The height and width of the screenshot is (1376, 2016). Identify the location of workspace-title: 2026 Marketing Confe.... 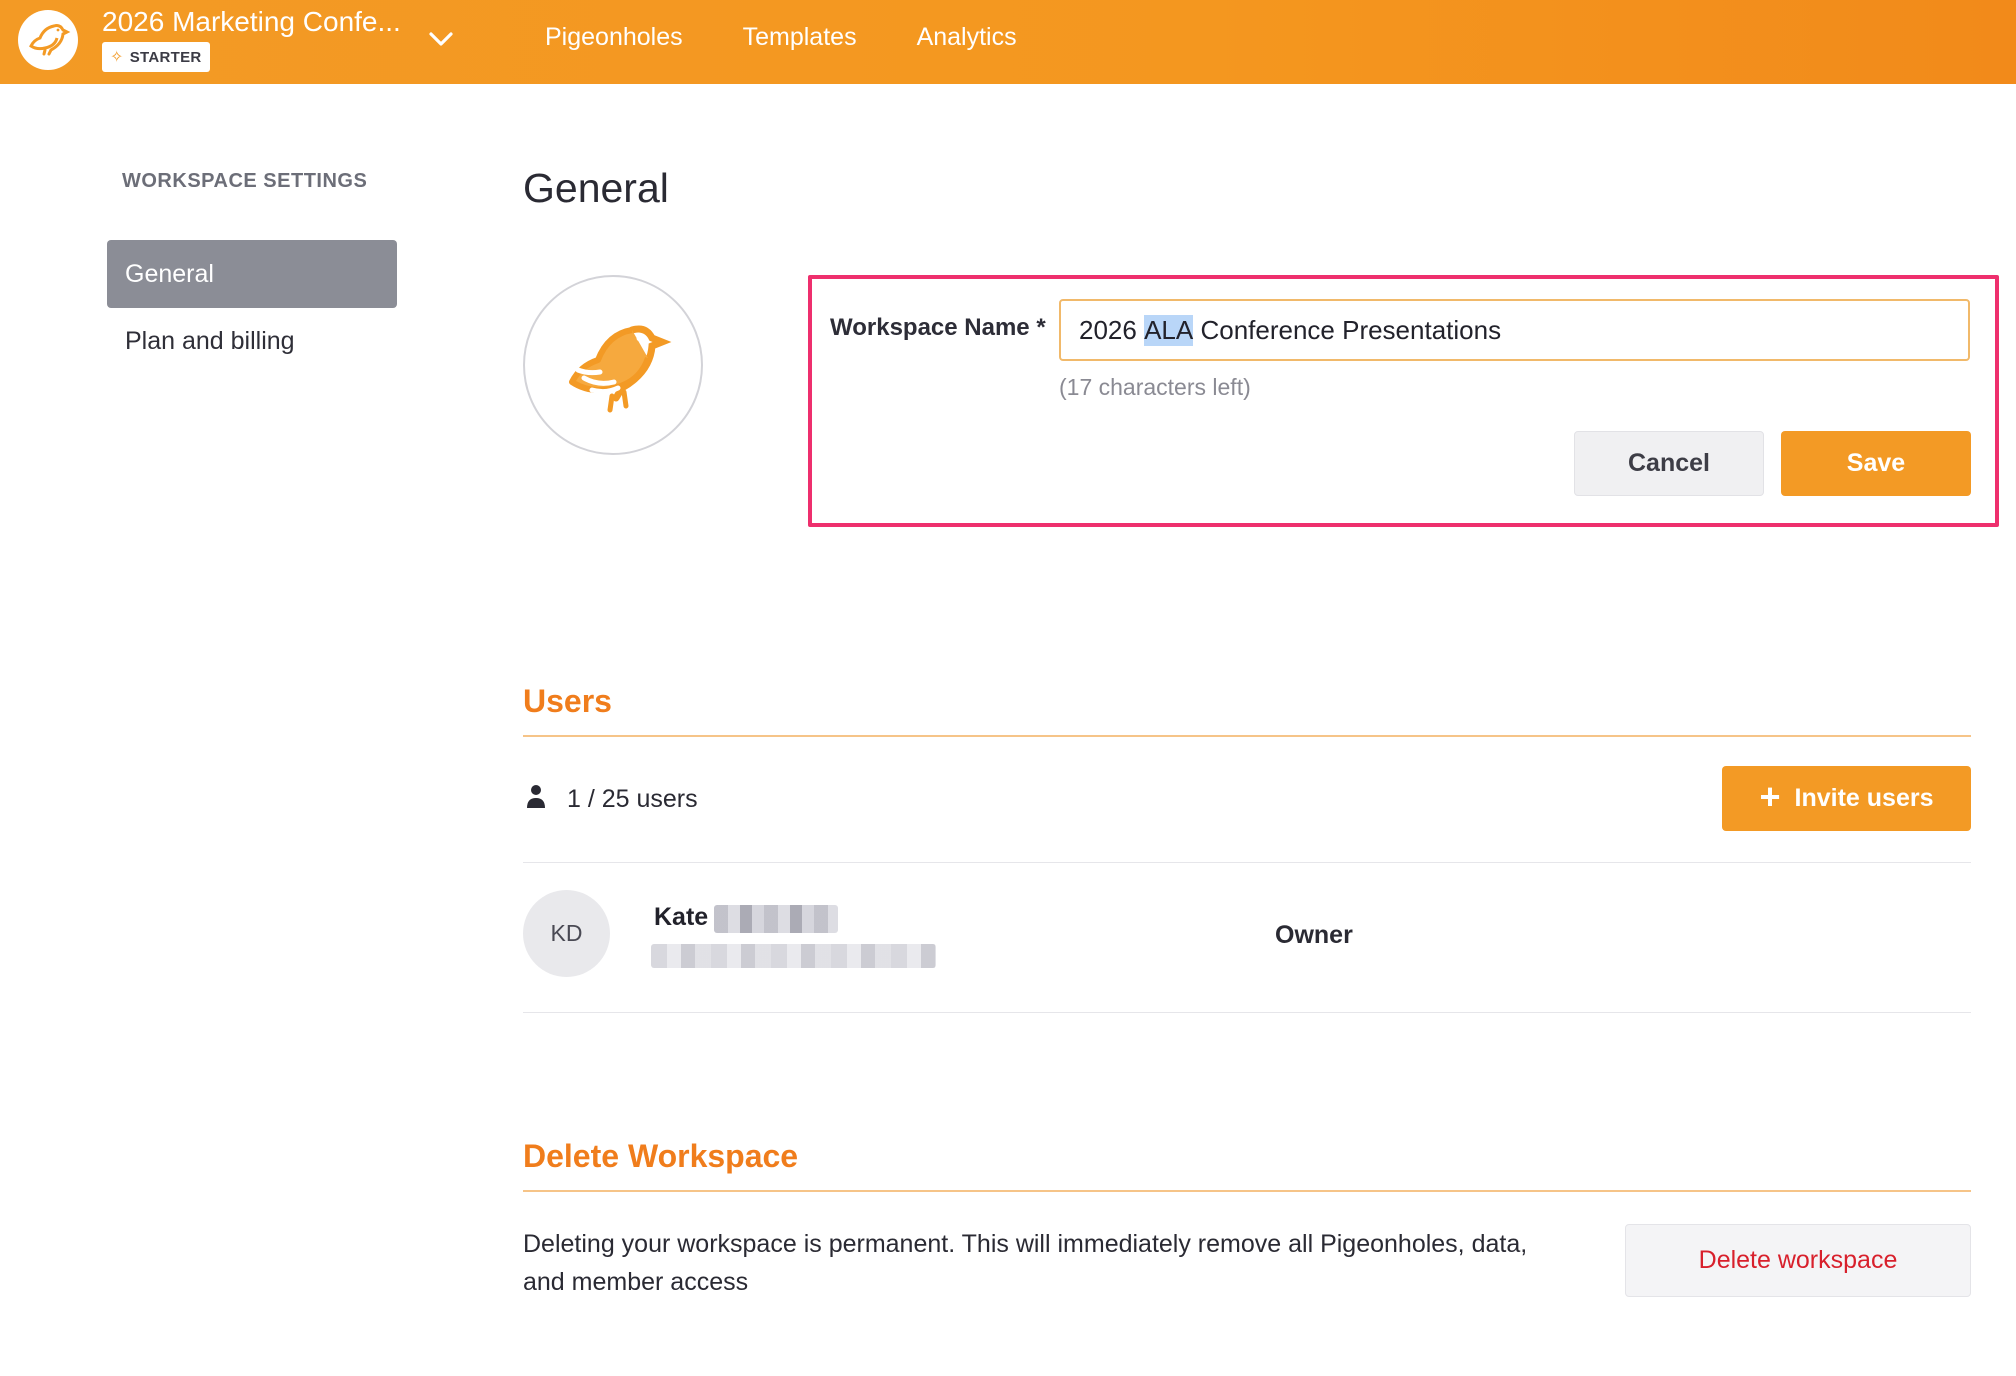
(251, 22).